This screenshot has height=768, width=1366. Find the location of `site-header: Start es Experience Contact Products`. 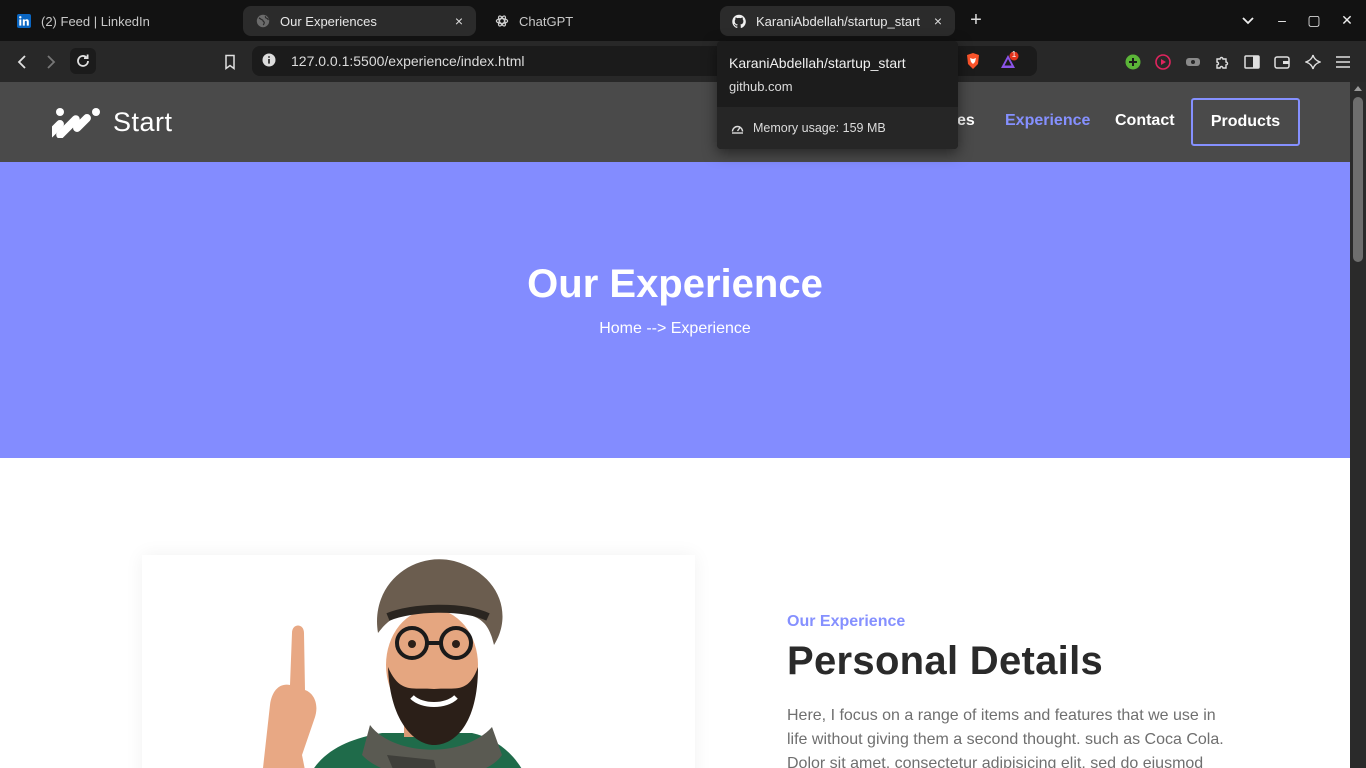

site-header: Start es Experience Contact Products is located at coordinates (675, 122).